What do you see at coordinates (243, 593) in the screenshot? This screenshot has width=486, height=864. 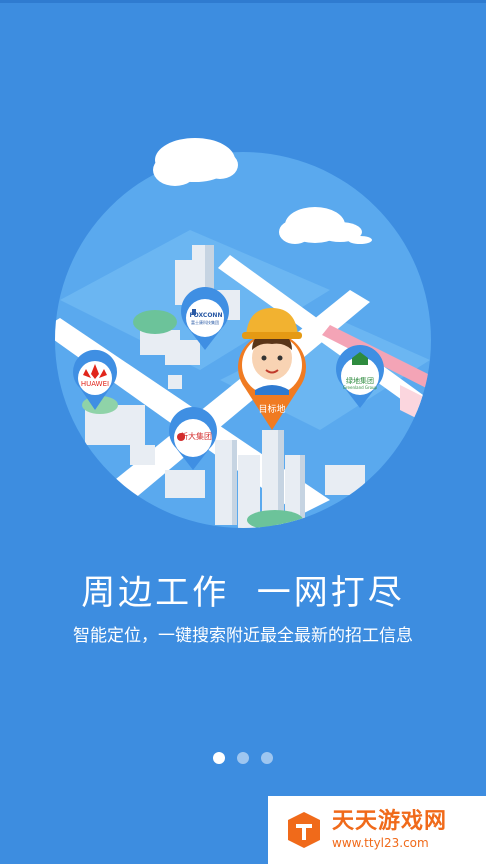 I see `onboarding-title: 周边工作 一网打尽` at bounding box center [243, 593].